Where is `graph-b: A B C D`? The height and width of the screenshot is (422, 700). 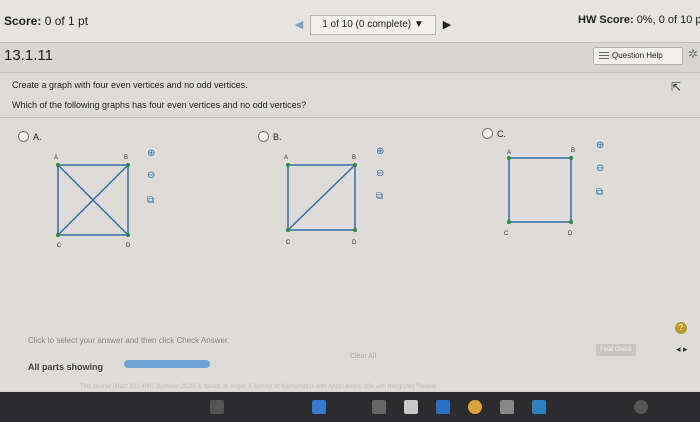
graph-b: A B C D is located at coordinates (320, 200).